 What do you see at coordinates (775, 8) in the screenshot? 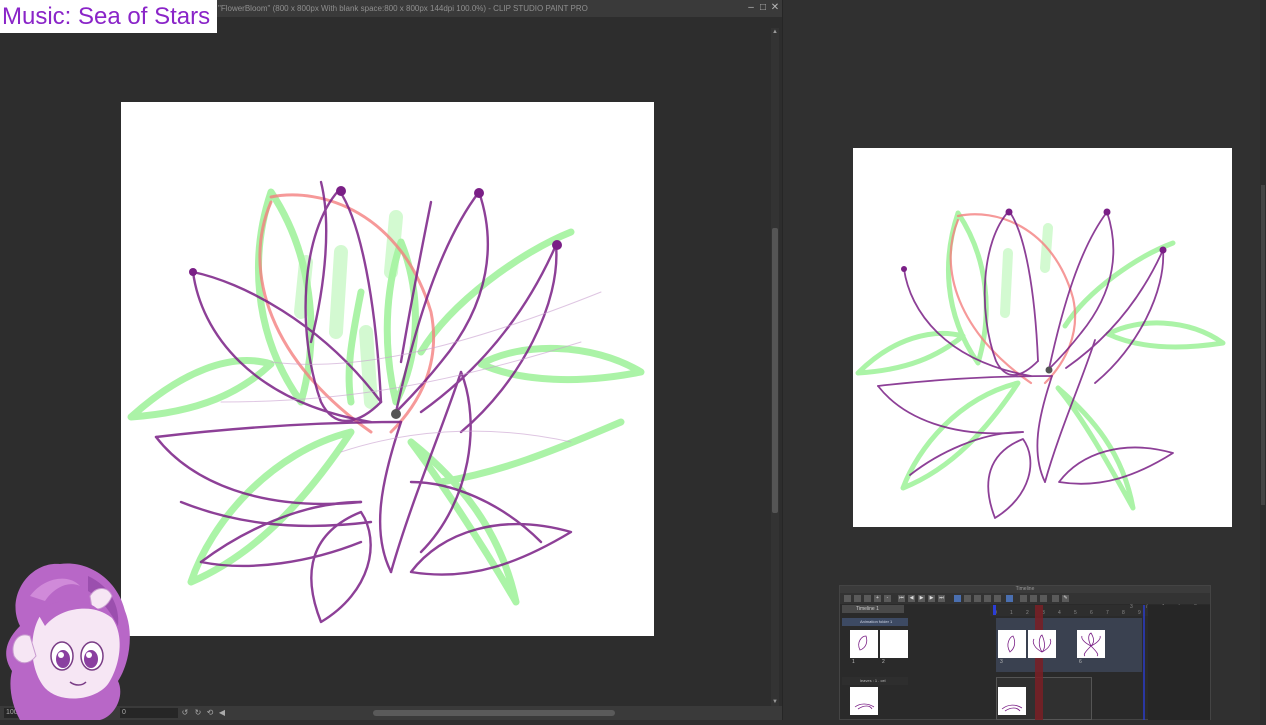
I see `close-icon: ✕` at bounding box center [775, 8].